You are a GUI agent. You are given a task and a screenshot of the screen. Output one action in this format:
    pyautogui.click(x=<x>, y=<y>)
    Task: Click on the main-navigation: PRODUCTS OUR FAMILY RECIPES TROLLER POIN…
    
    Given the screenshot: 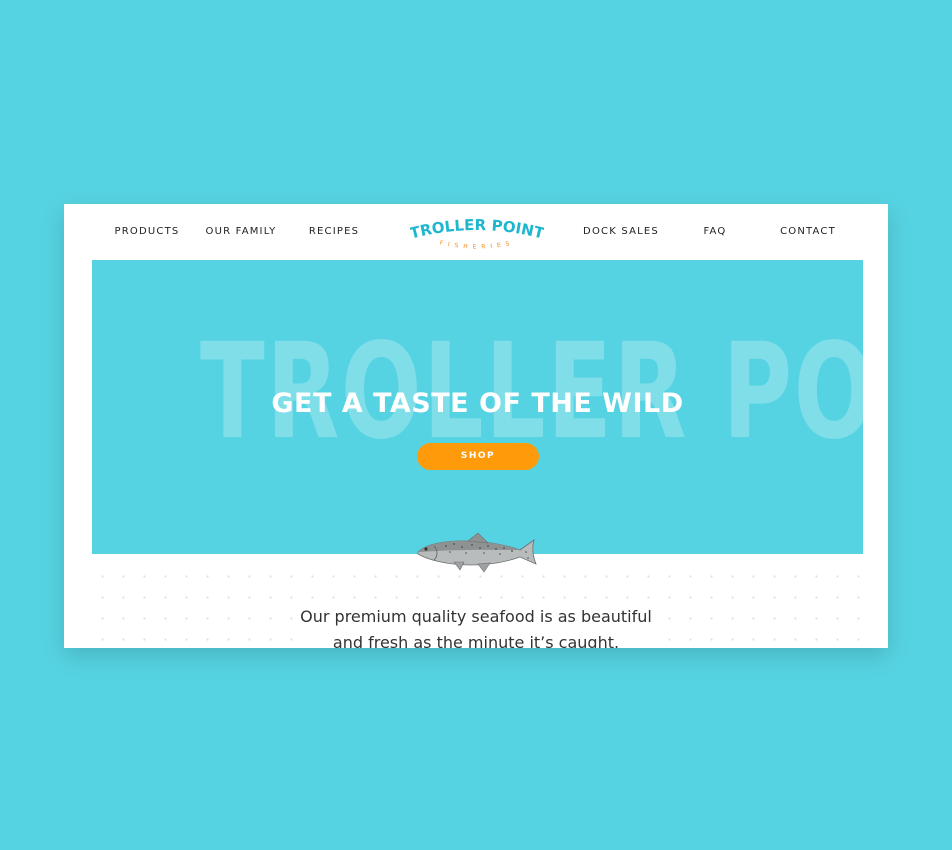 What is the action you would take?
    pyautogui.click(x=476, y=232)
    